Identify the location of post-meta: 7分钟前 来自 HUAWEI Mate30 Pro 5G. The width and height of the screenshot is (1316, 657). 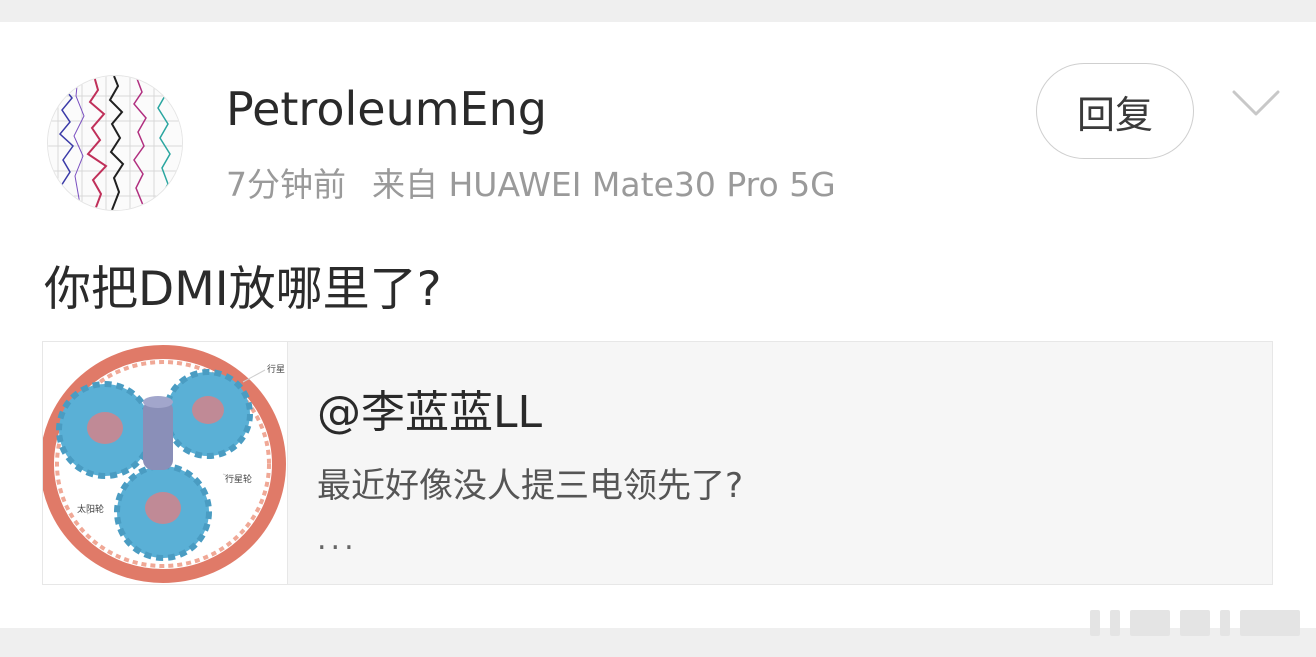
(531, 182).